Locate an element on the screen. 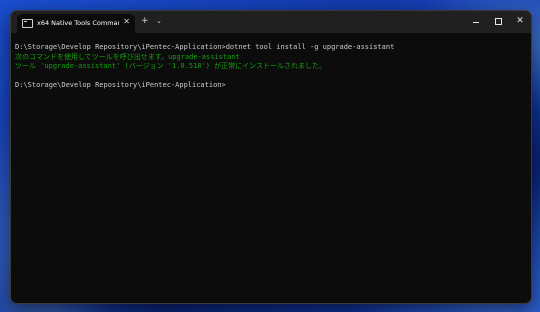 The height and width of the screenshot is (312, 540). terminal-tab: x64 Native Tools Command Pr ✕ is located at coordinates (76, 23).